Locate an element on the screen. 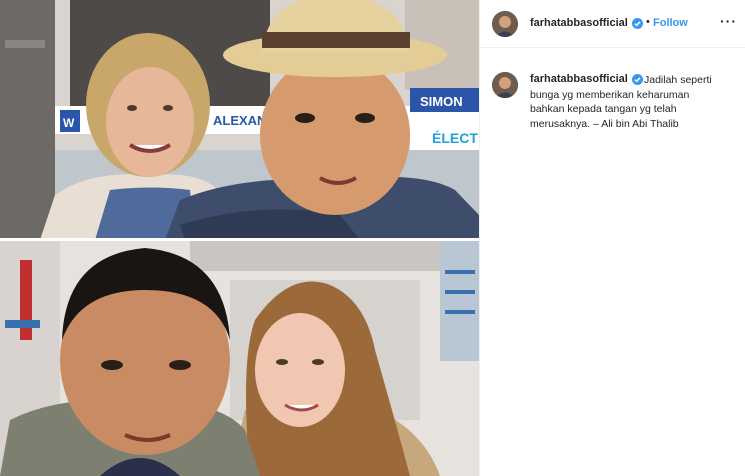 This screenshot has height=476, width=745. caption-avatar is located at coordinates (505, 85).